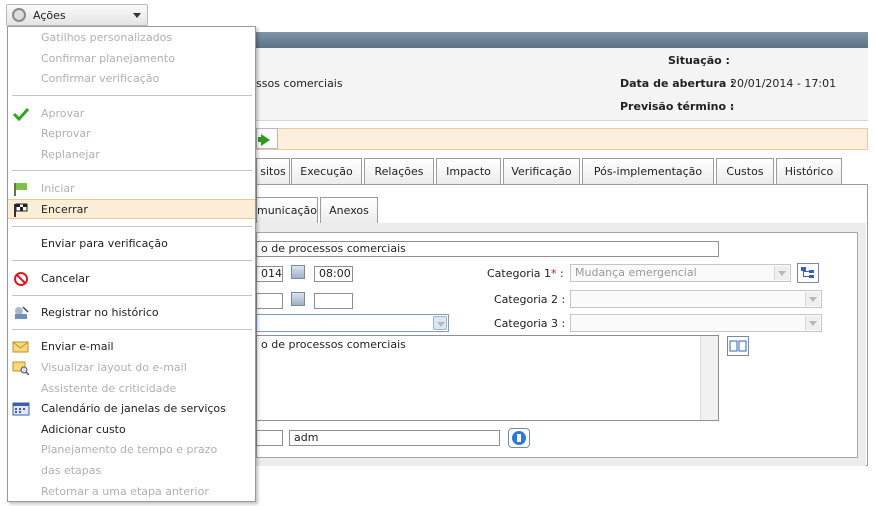 The image size is (875, 506). I want to click on start-flag-icon, so click(20, 189).